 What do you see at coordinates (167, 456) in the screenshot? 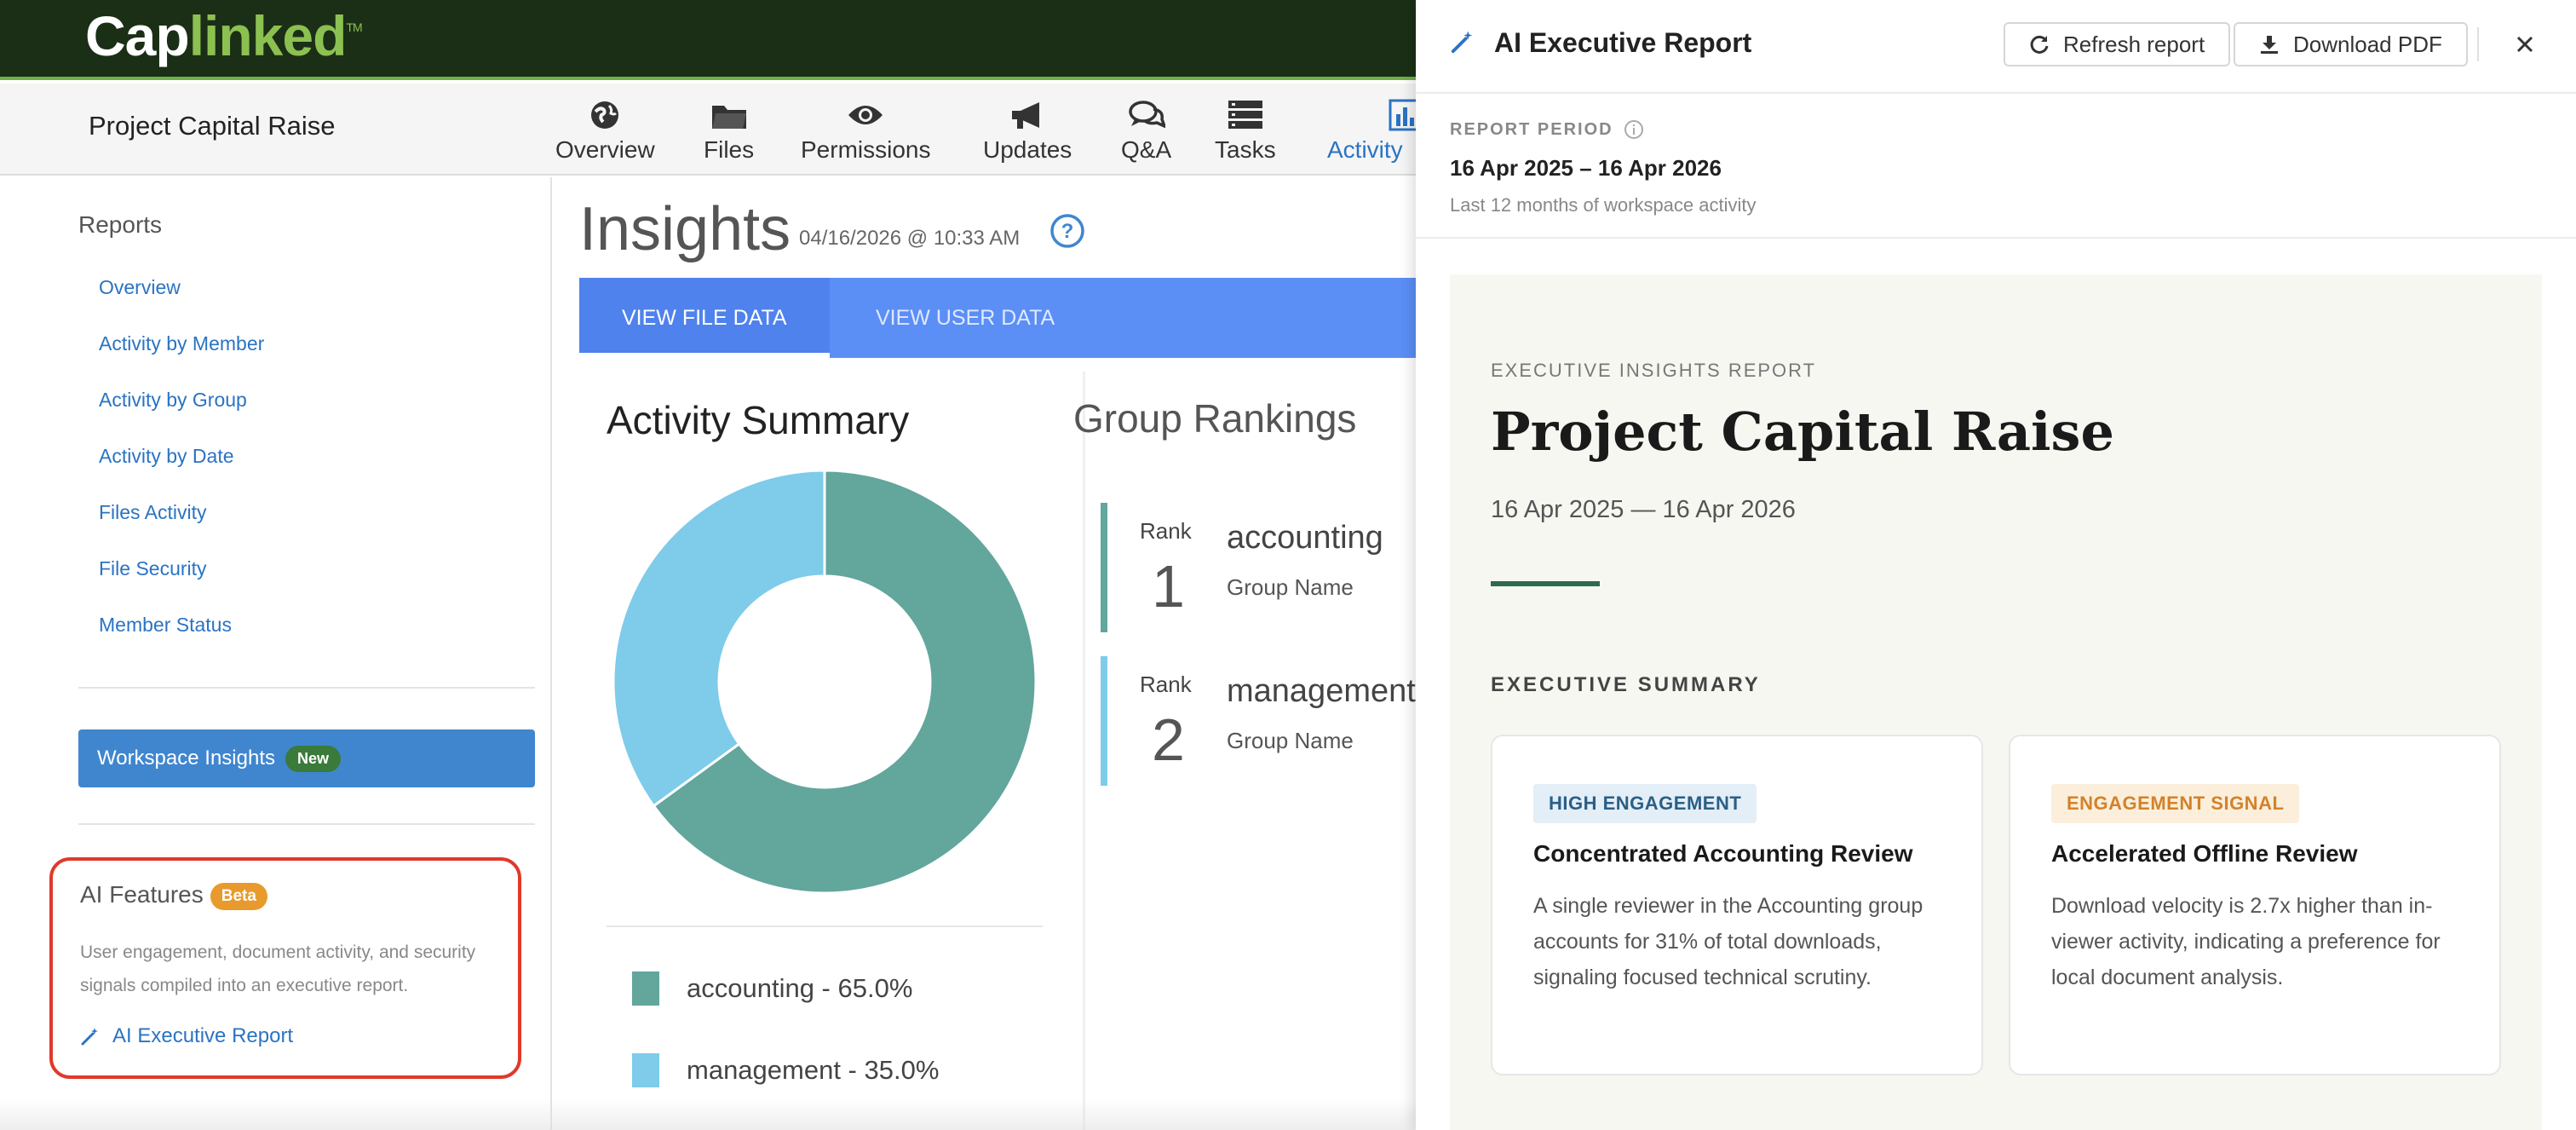
I see `sidebar-link-activity-by-date: Activity by Date` at bounding box center [167, 456].